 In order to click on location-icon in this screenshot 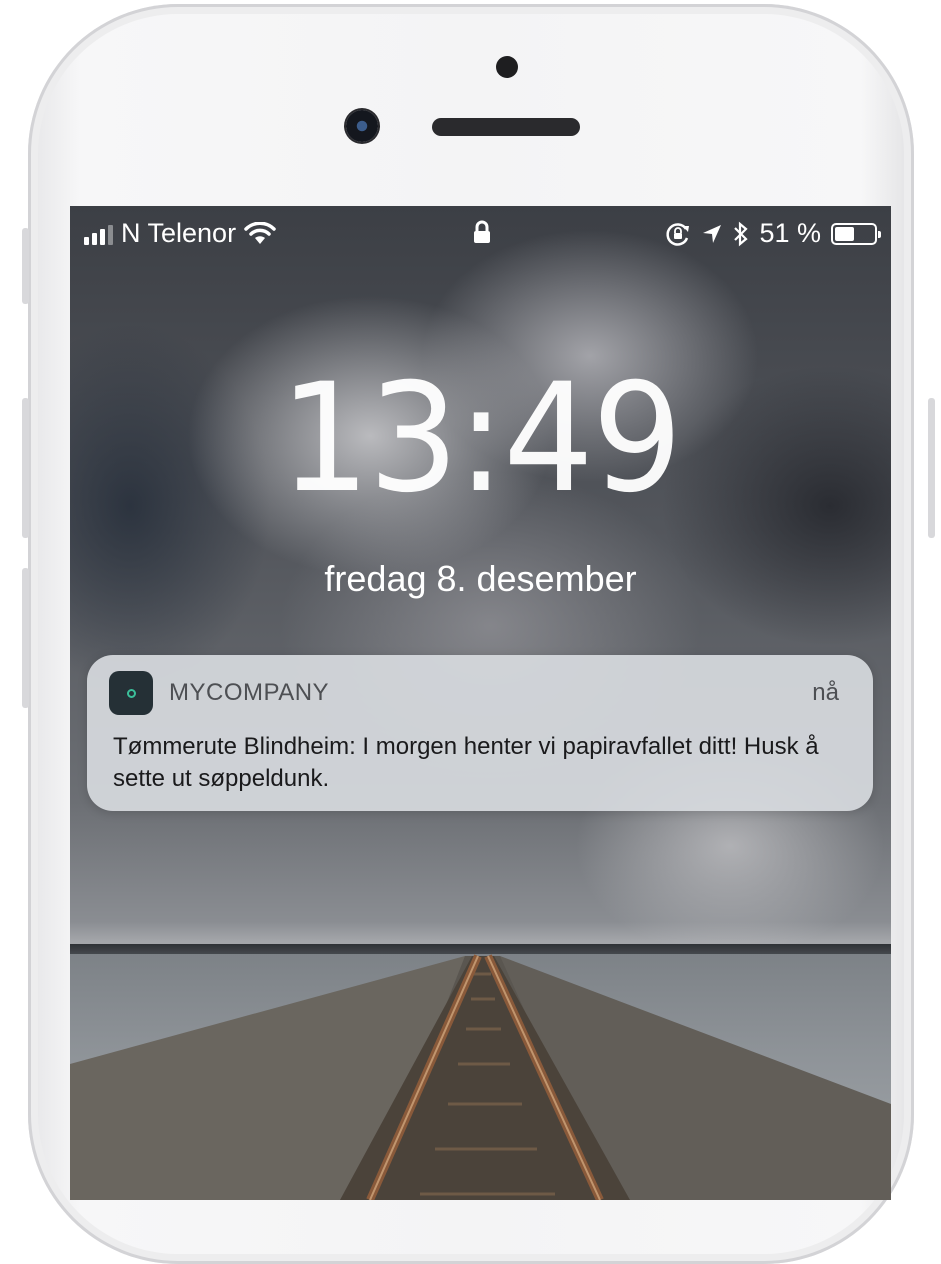, I will do `click(712, 233)`.